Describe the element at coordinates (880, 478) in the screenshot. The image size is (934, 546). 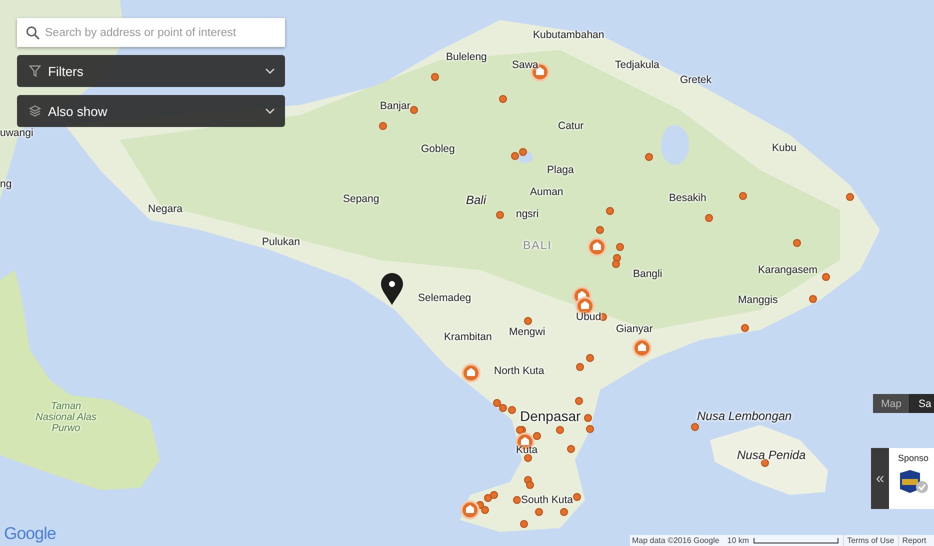
I see `expand-button: «` at that location.